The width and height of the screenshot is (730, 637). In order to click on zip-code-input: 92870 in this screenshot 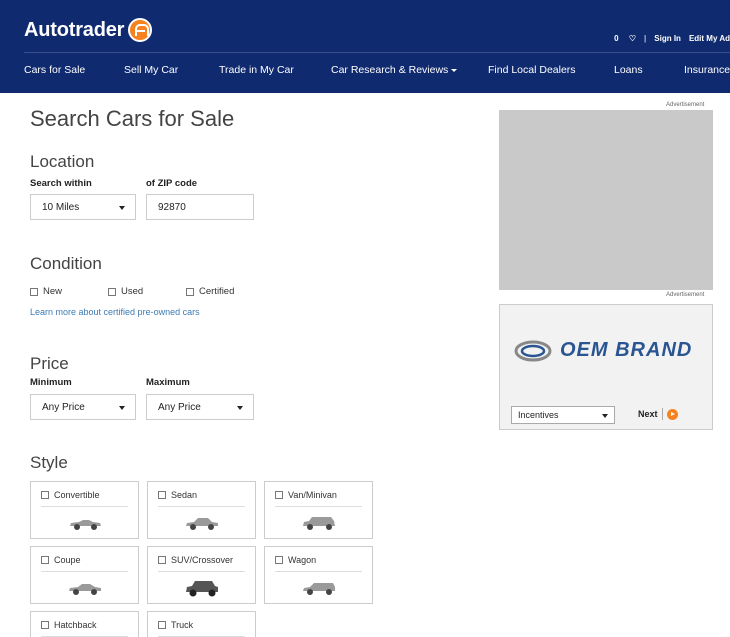, I will do `click(200, 207)`.